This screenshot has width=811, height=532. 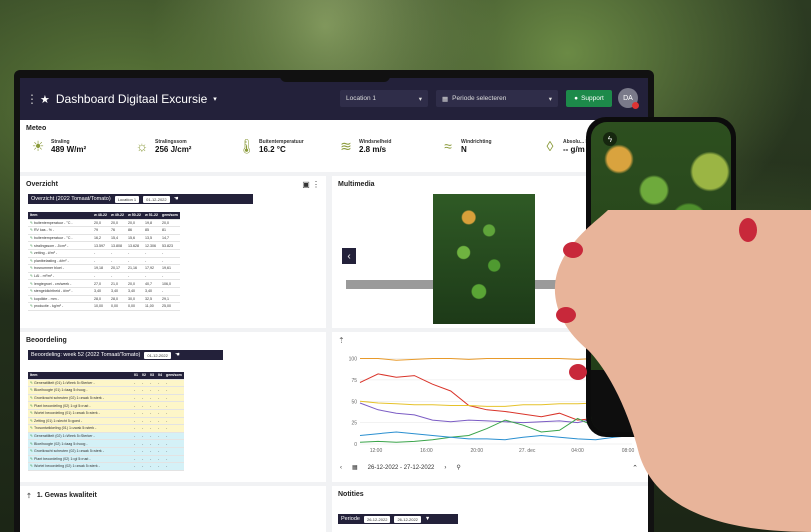 What do you see at coordinates (610, 139) in the screenshot?
I see `flash-icon: ϟ` at bounding box center [610, 139].